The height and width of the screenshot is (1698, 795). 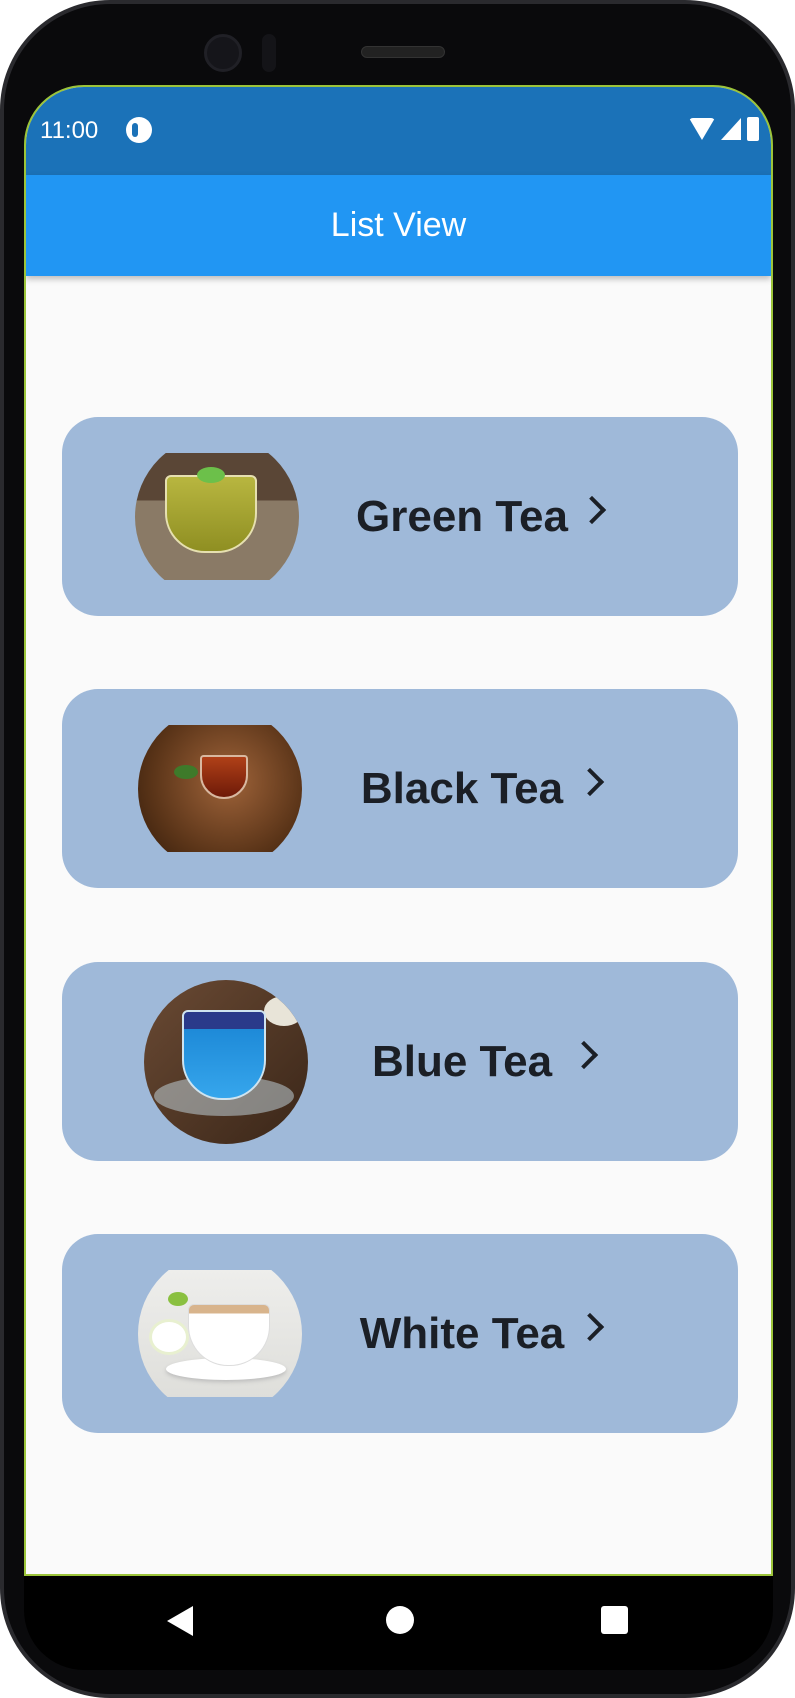 What do you see at coordinates (753, 129) in the screenshot?
I see `battery-icon` at bounding box center [753, 129].